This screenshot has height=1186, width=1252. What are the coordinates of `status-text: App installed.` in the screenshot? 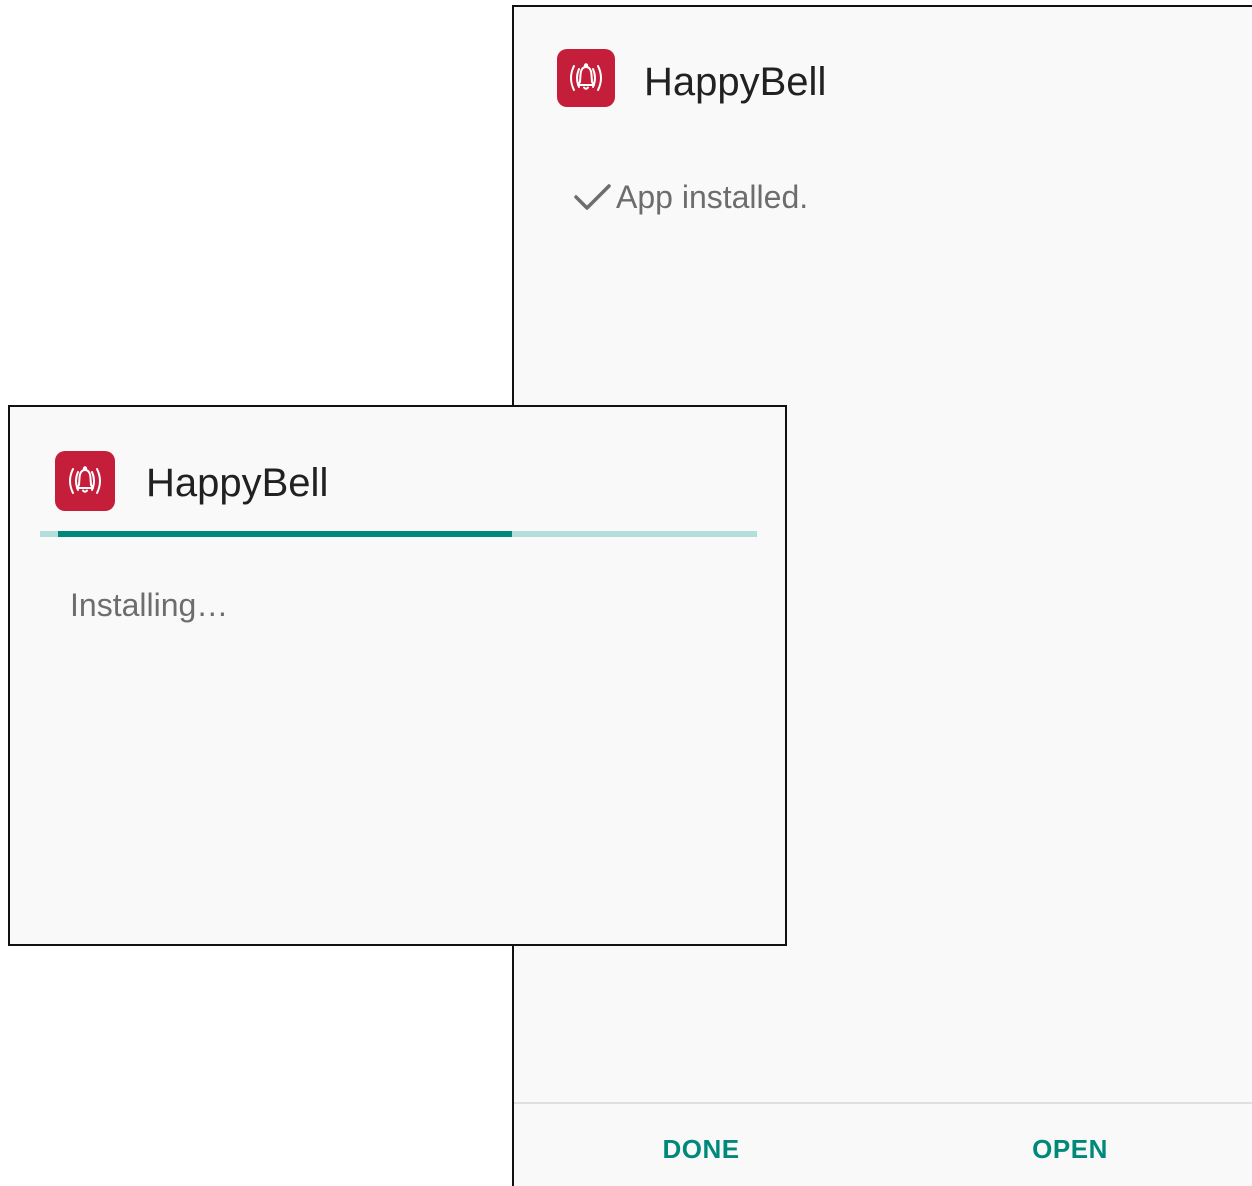 It's located at (712, 197).